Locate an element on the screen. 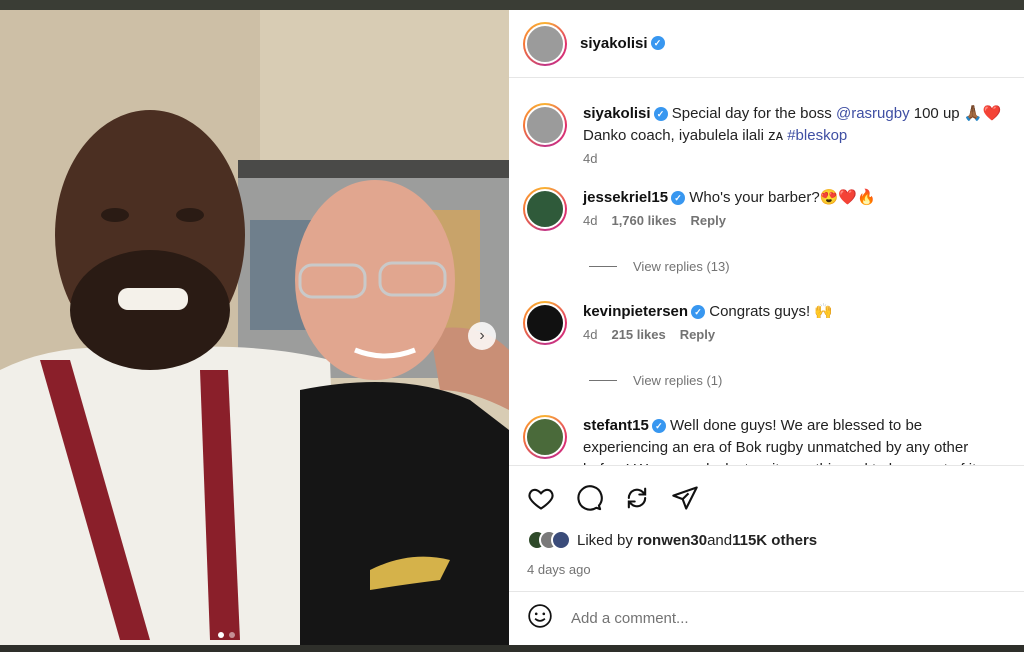 Image resolution: width=1024 pixels, height=652 pixels. add-comment-input is located at coordinates (771, 618).